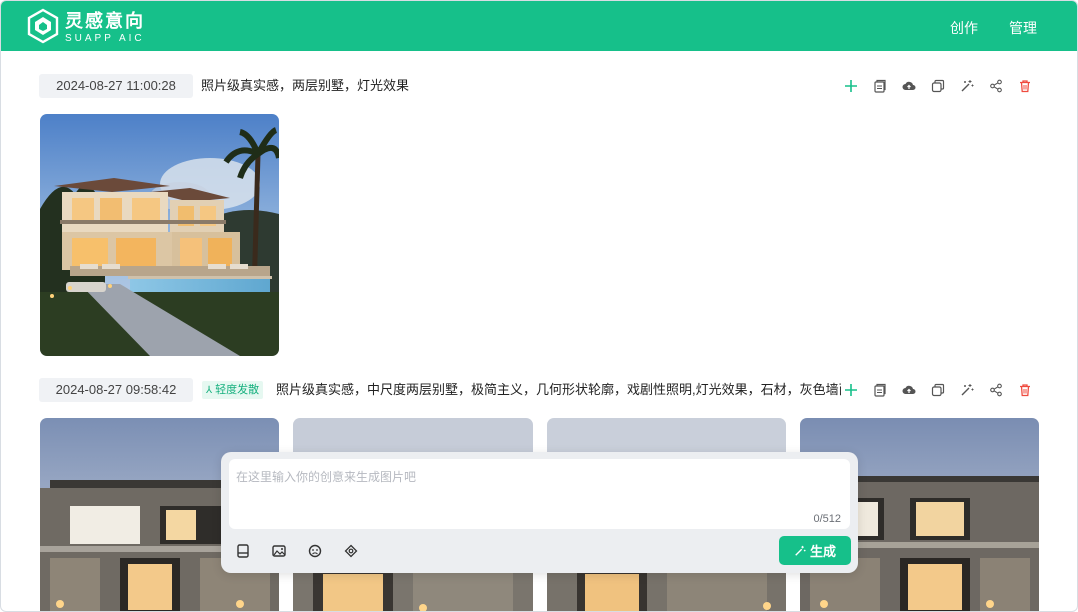 This screenshot has width=1078, height=612. What do you see at coordinates (351, 551) in the screenshot?
I see `eye-icon` at bounding box center [351, 551].